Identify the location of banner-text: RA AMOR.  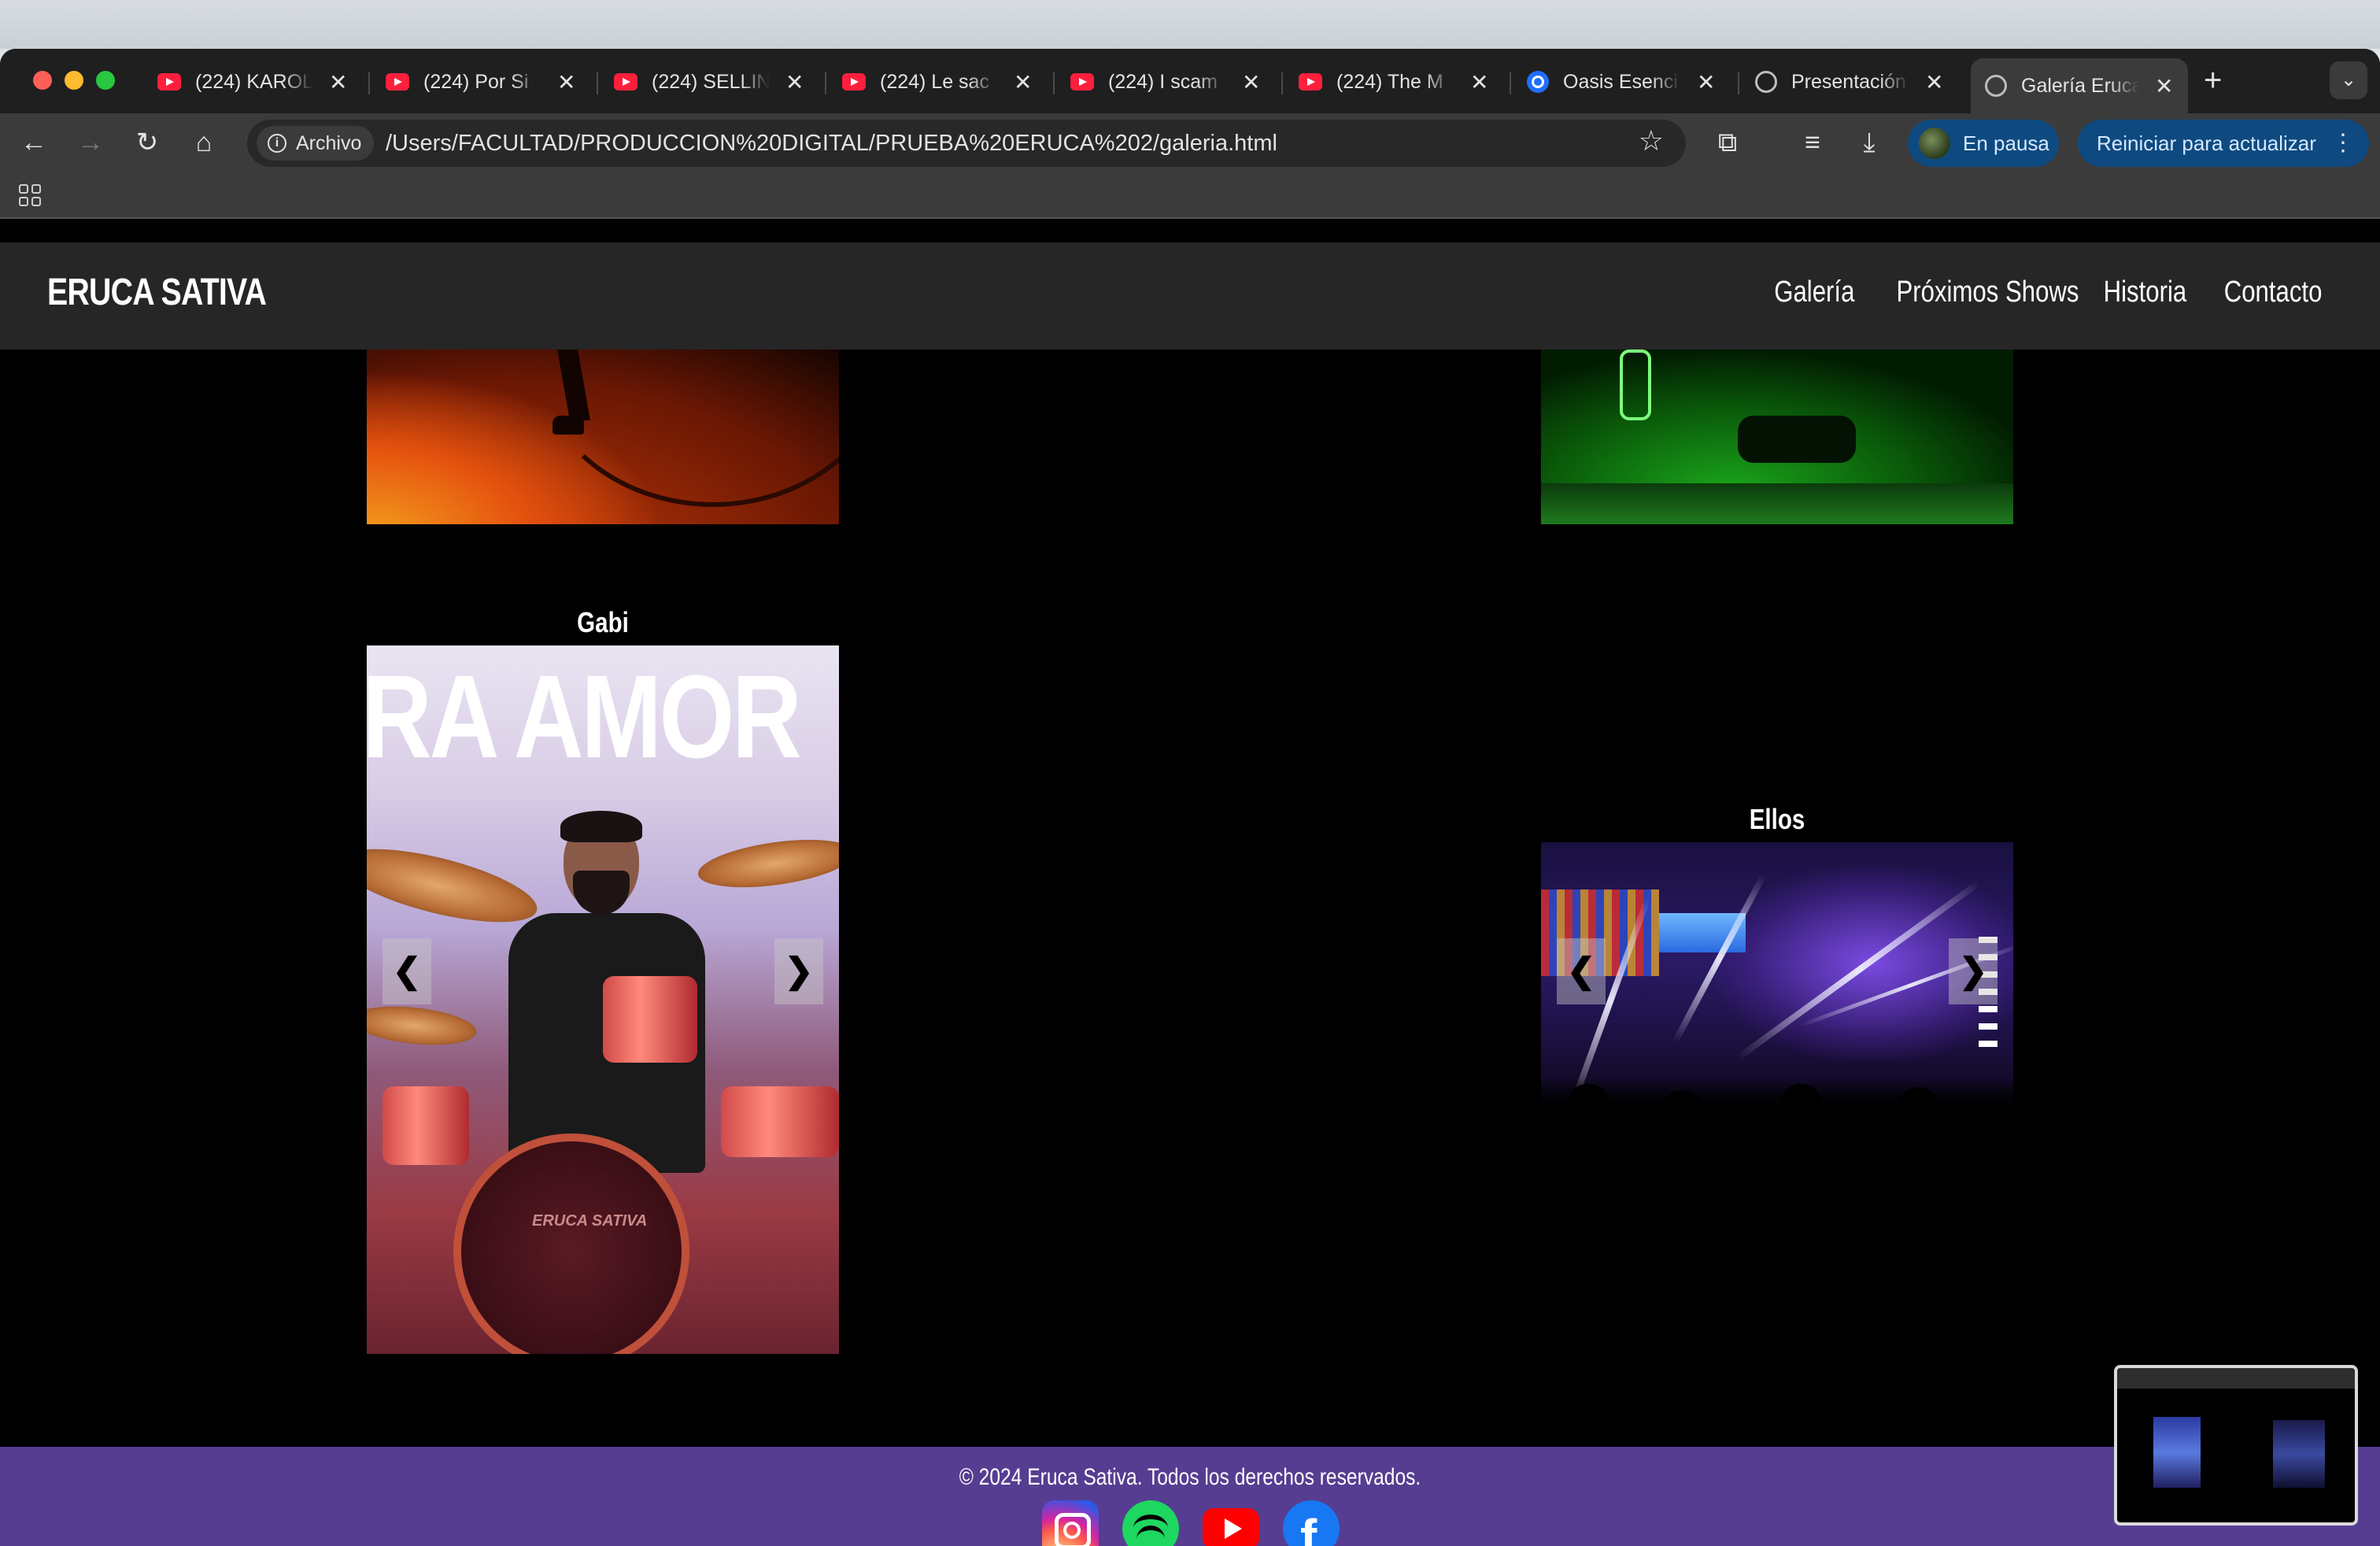
(584, 716).